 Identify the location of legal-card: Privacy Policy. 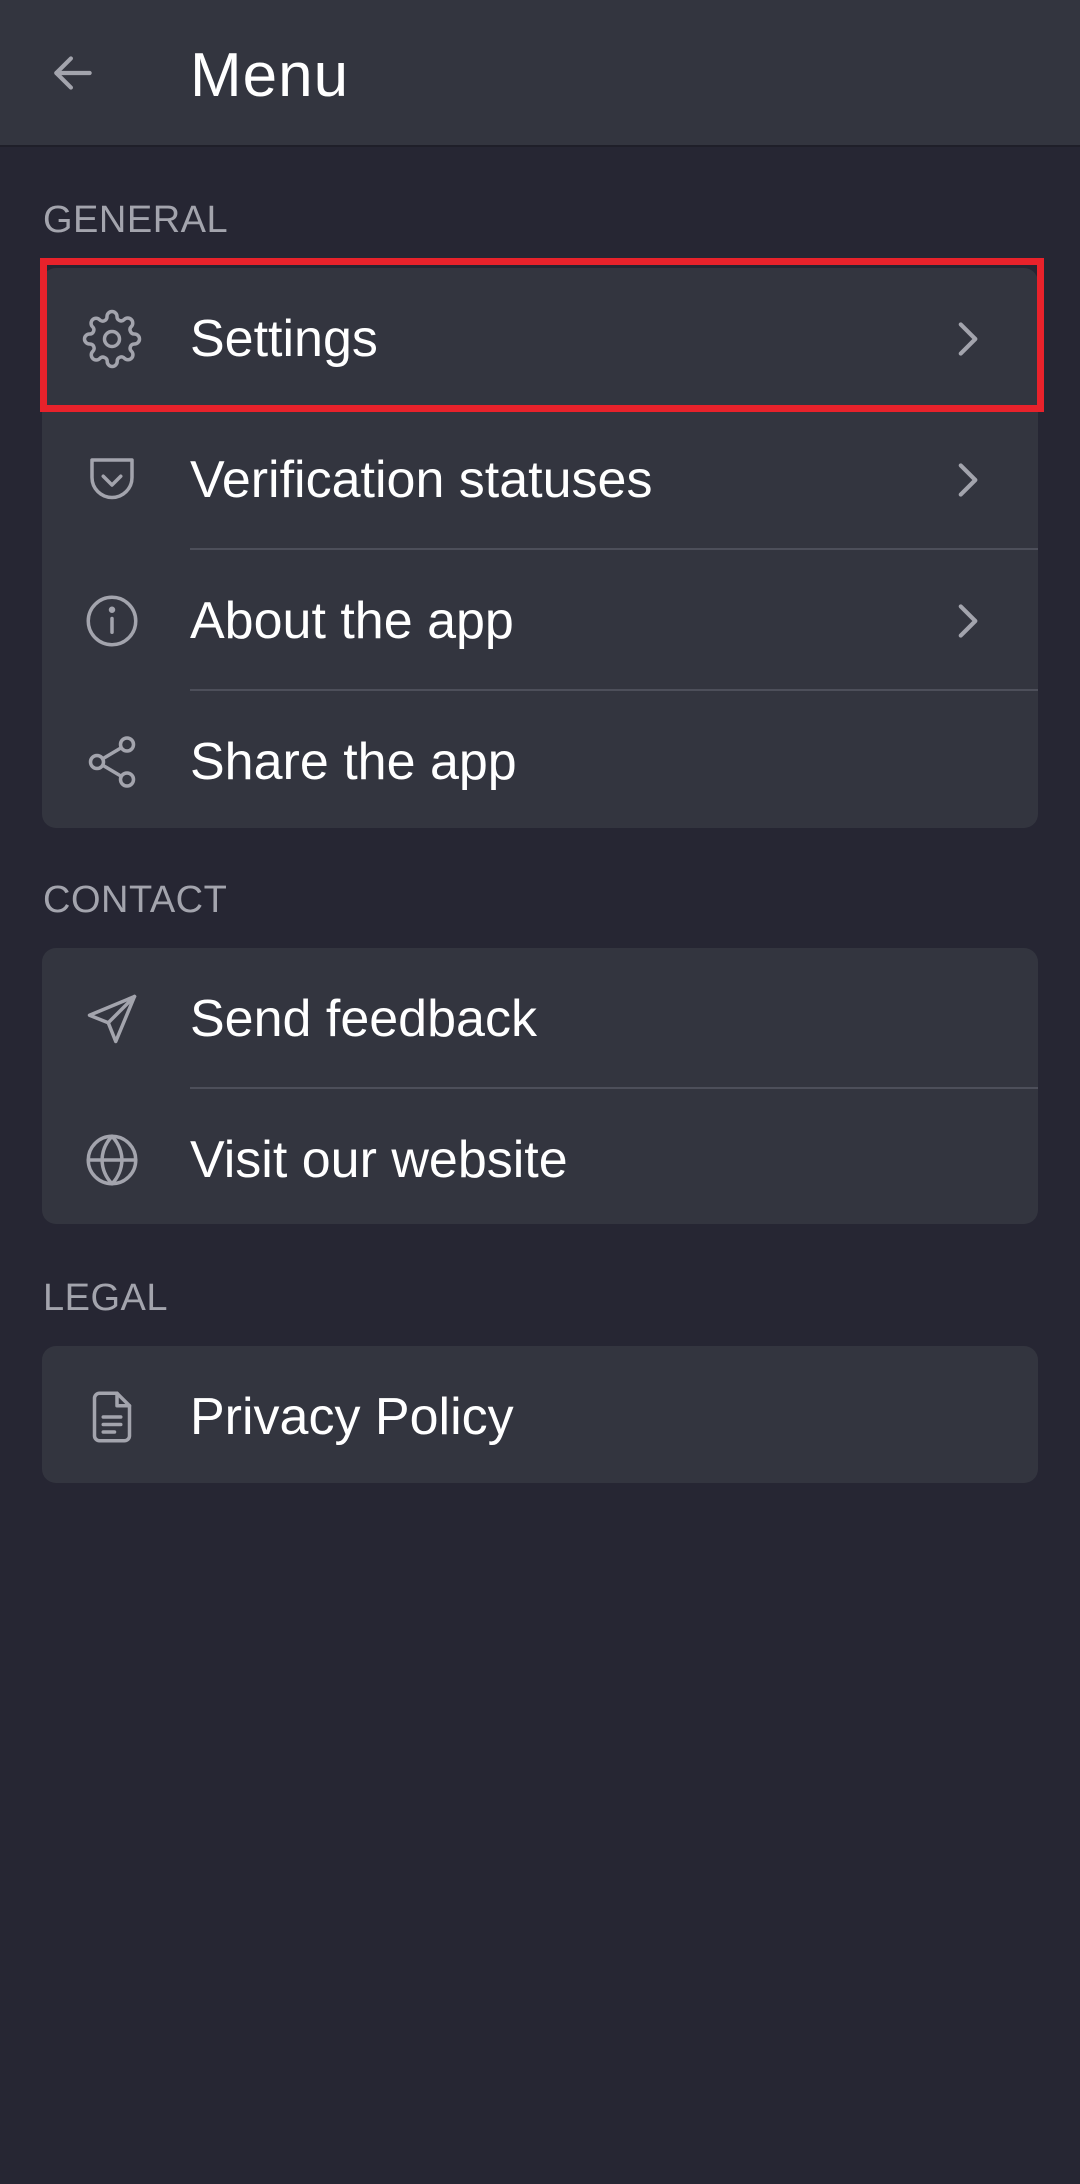
(540, 1414).